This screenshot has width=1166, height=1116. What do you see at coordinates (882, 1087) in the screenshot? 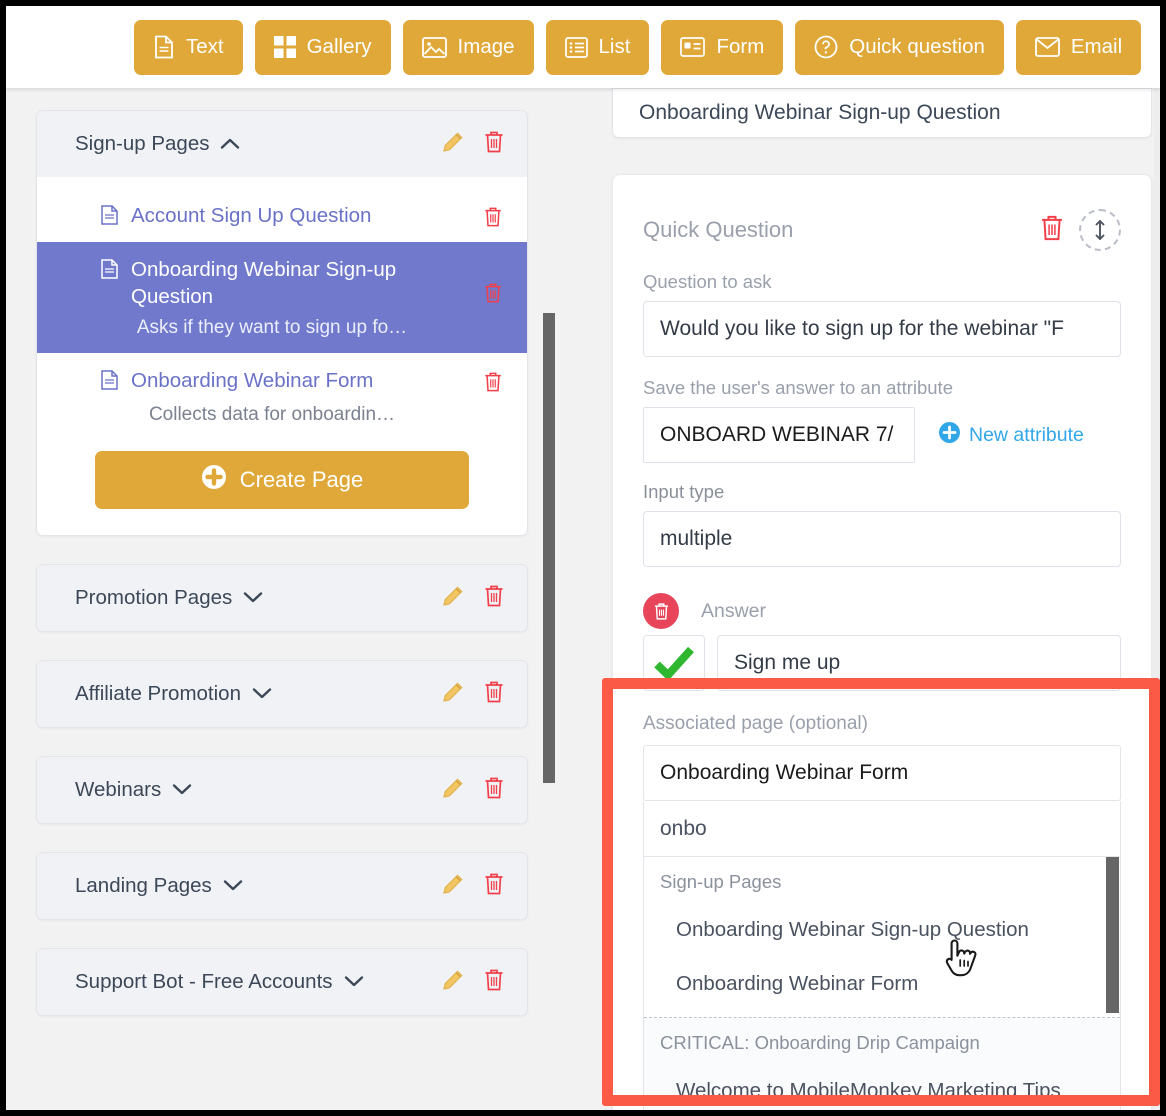
I see `dropdown-option: Welcome to MobileMonkey Marketing Tips` at bounding box center [882, 1087].